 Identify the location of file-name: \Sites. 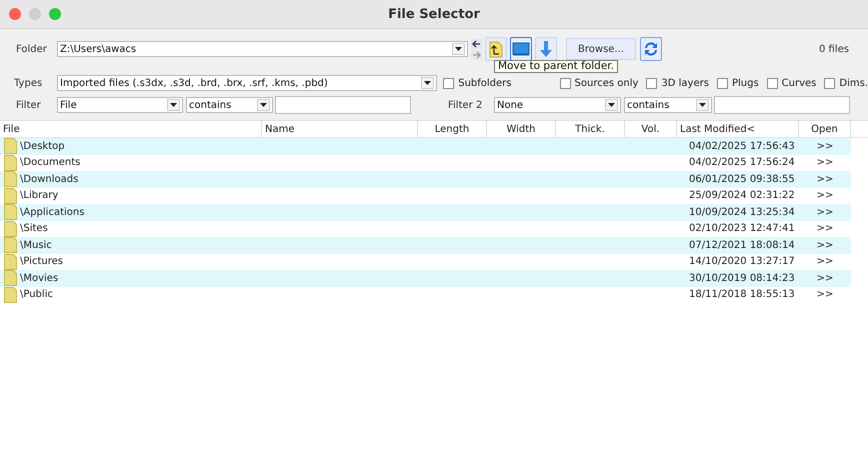
(34, 228).